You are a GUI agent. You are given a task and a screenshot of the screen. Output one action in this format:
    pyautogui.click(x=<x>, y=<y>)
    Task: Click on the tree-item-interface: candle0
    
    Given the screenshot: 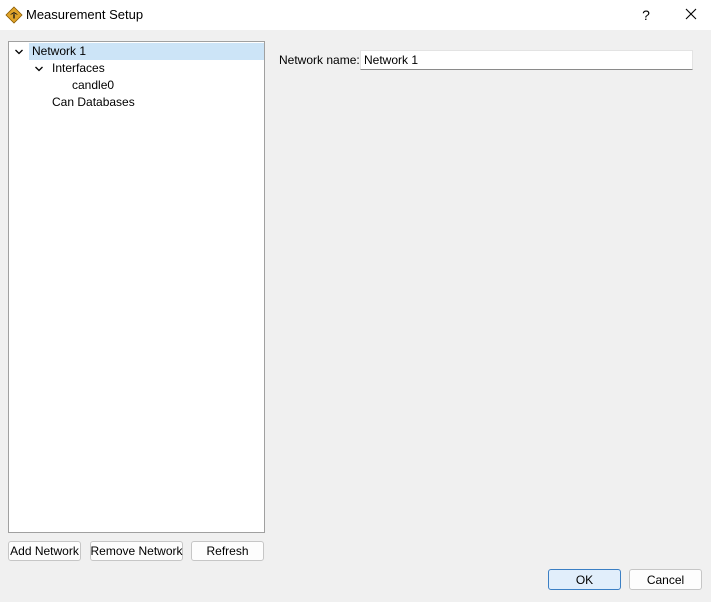 What is the action you would take?
    pyautogui.click(x=119, y=85)
    